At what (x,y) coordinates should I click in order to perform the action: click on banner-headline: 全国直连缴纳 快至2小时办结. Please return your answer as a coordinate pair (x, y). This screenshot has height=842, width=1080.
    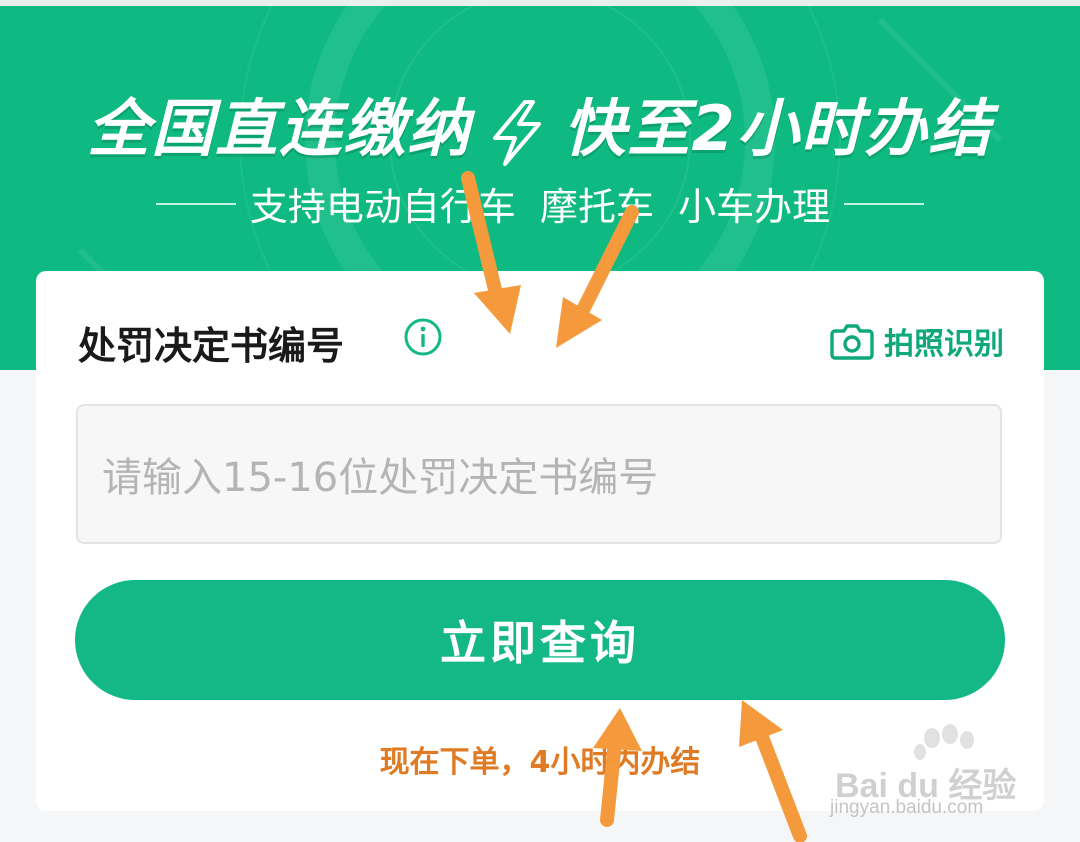
    Looking at the image, I should click on (540, 123).